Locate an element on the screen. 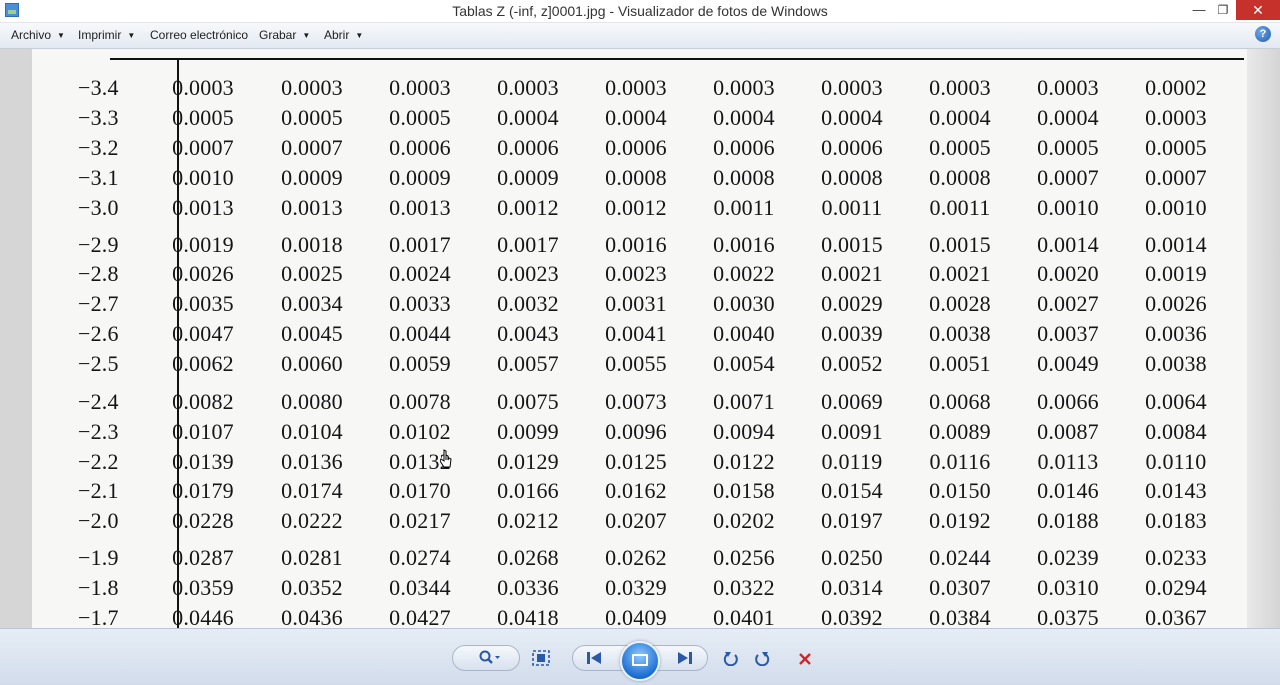  z-value-cell: −2.8 is located at coordinates (98, 273).